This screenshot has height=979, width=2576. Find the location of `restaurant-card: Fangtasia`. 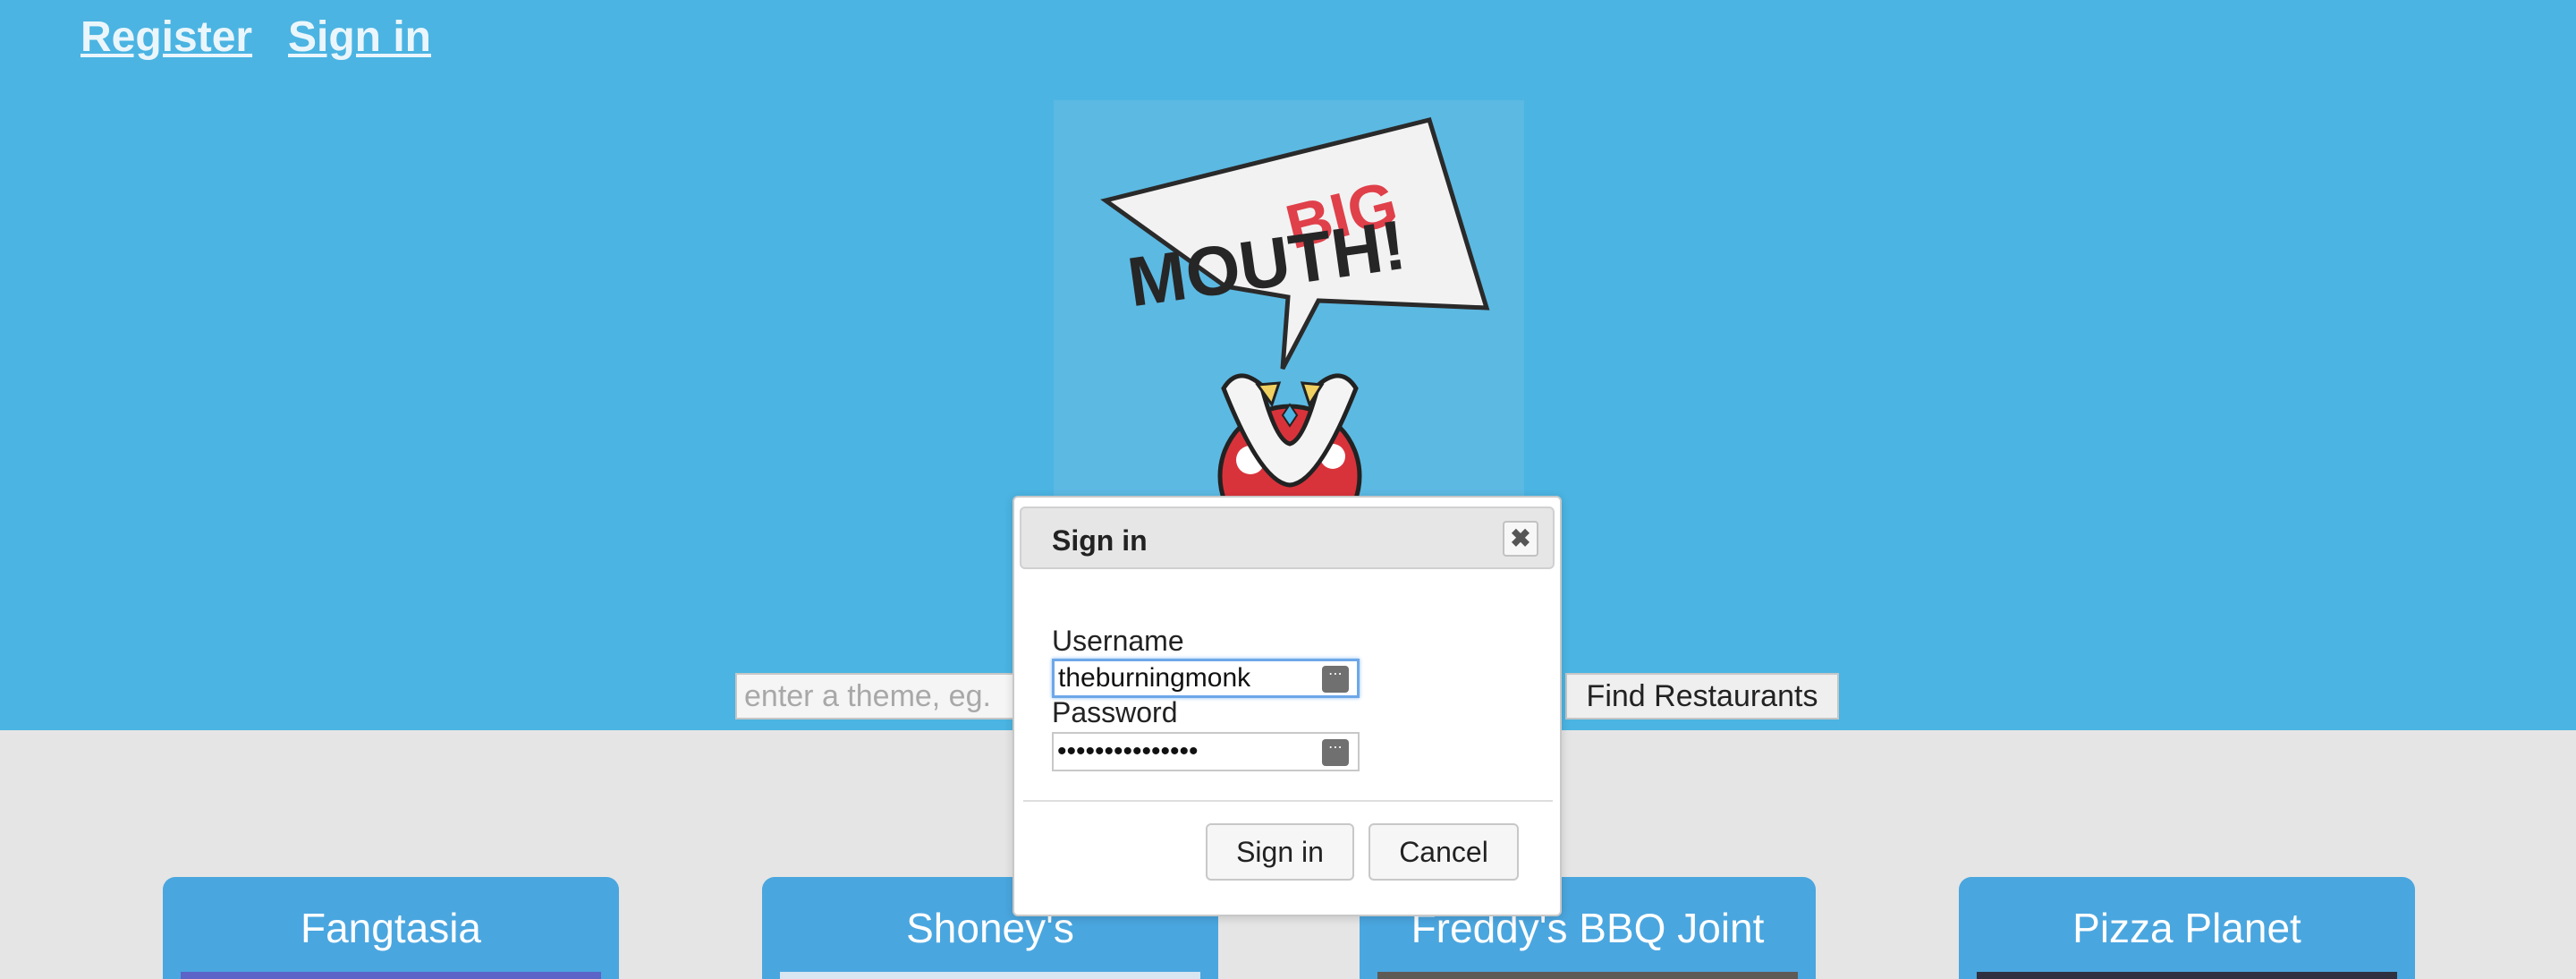

restaurant-card: Fangtasia is located at coordinates (391, 928).